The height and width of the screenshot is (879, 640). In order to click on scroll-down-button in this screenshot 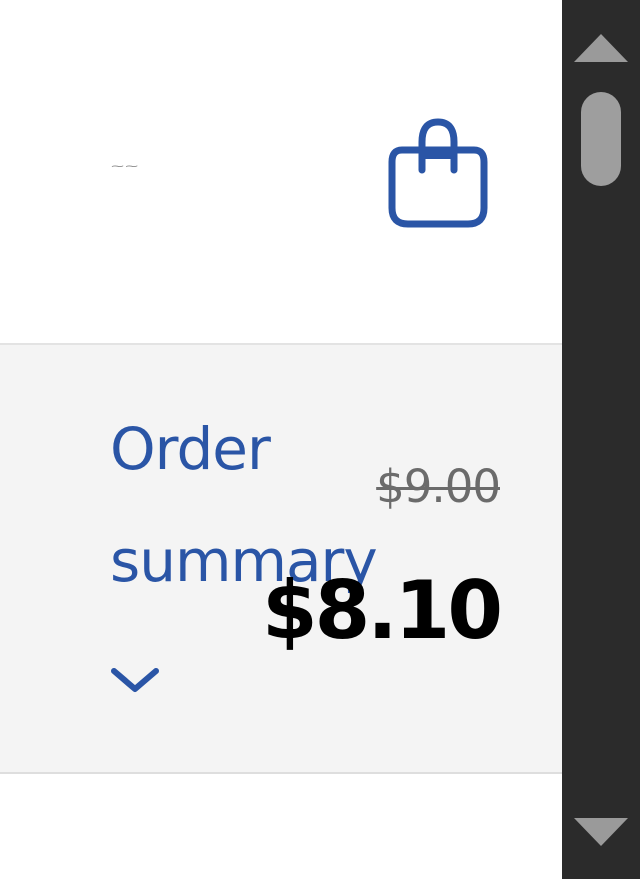, I will do `click(601, 830)`.